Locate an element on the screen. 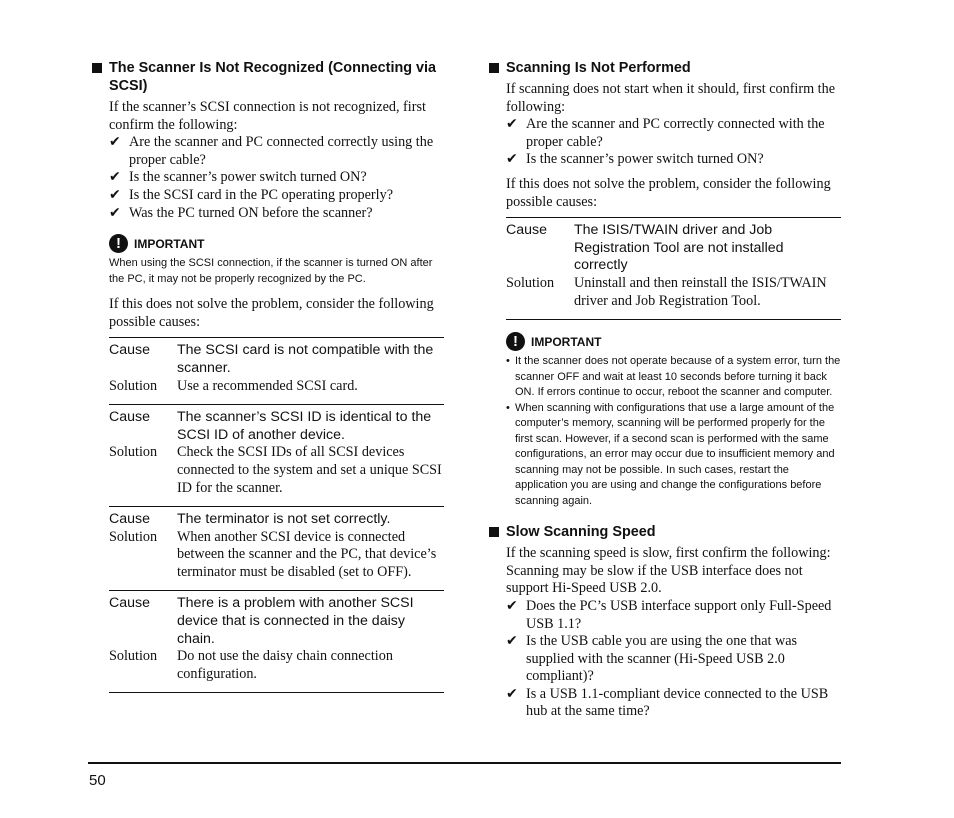 The width and height of the screenshot is (954, 818). footer-divider is located at coordinates (464, 763).